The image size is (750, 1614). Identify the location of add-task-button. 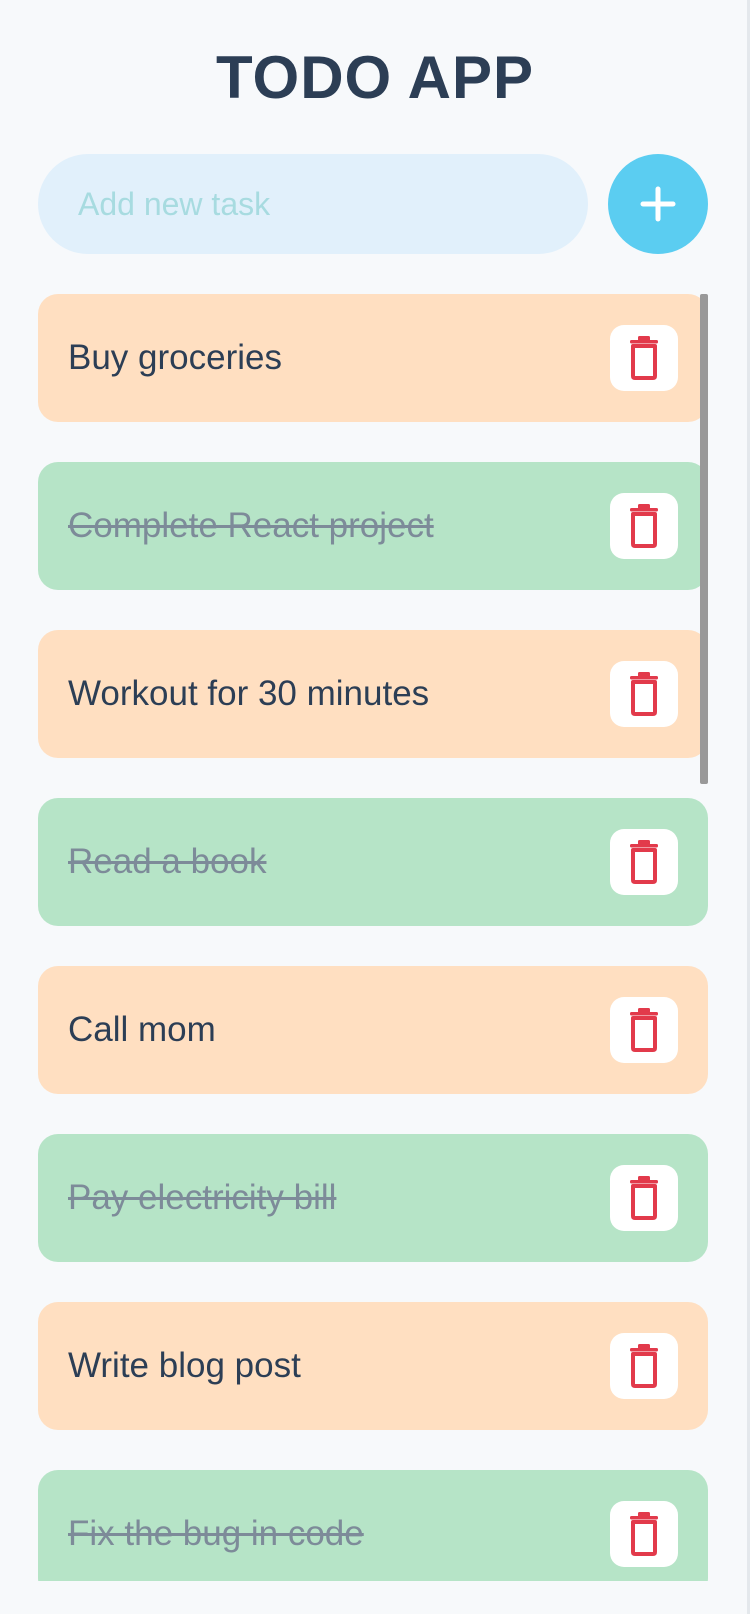
(658, 204).